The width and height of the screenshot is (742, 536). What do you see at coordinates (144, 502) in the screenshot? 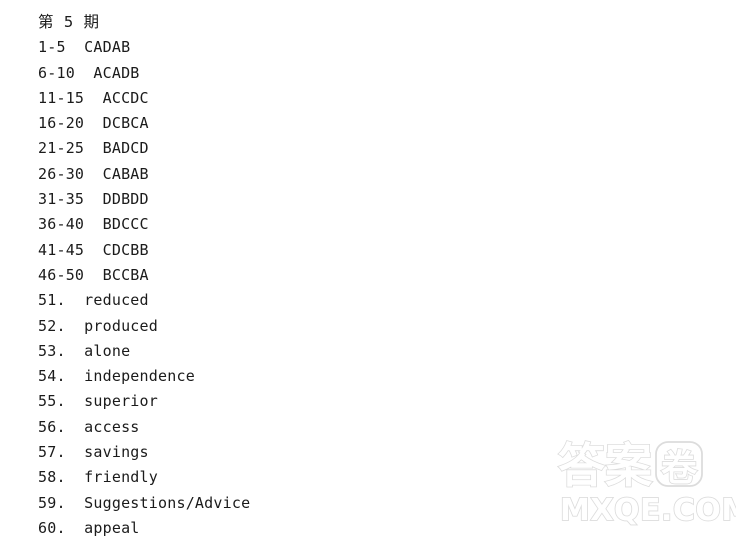
I see `answer-line-59: 59. Suggestions/Advice` at bounding box center [144, 502].